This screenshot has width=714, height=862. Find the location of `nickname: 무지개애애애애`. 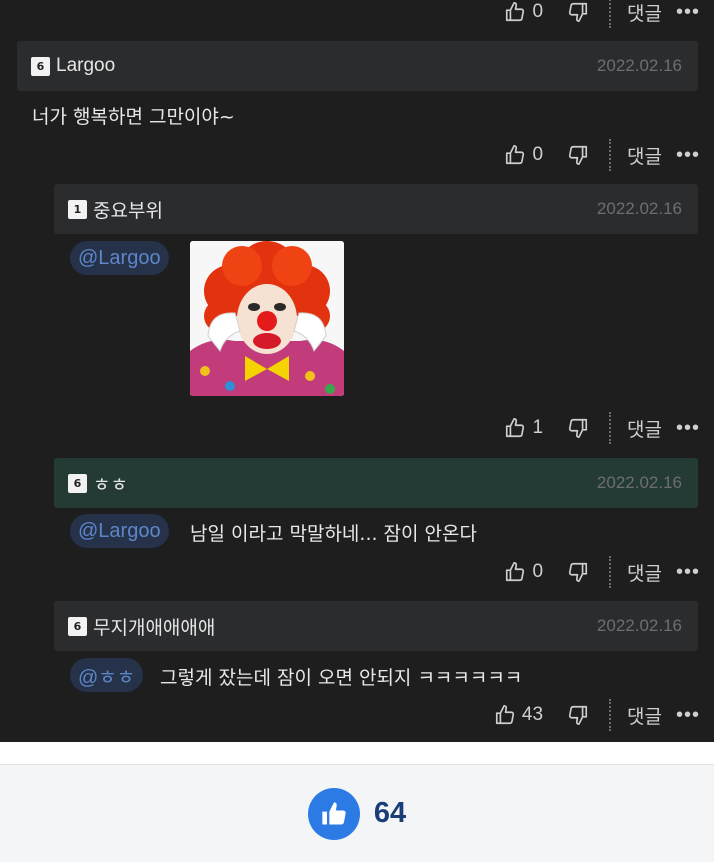

nickname: 무지개애애애애 is located at coordinates (154, 626).